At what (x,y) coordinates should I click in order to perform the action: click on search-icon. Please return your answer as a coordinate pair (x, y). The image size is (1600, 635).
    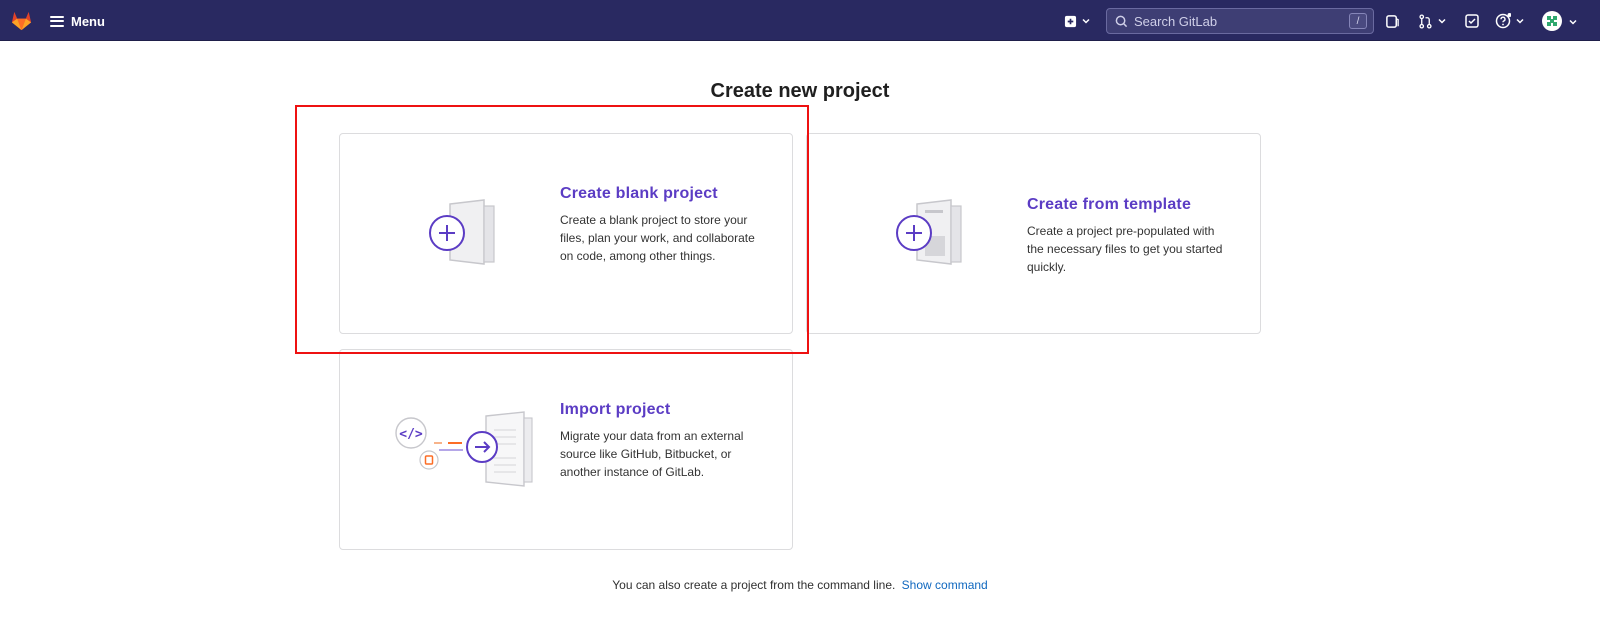
    Looking at the image, I should click on (1121, 21).